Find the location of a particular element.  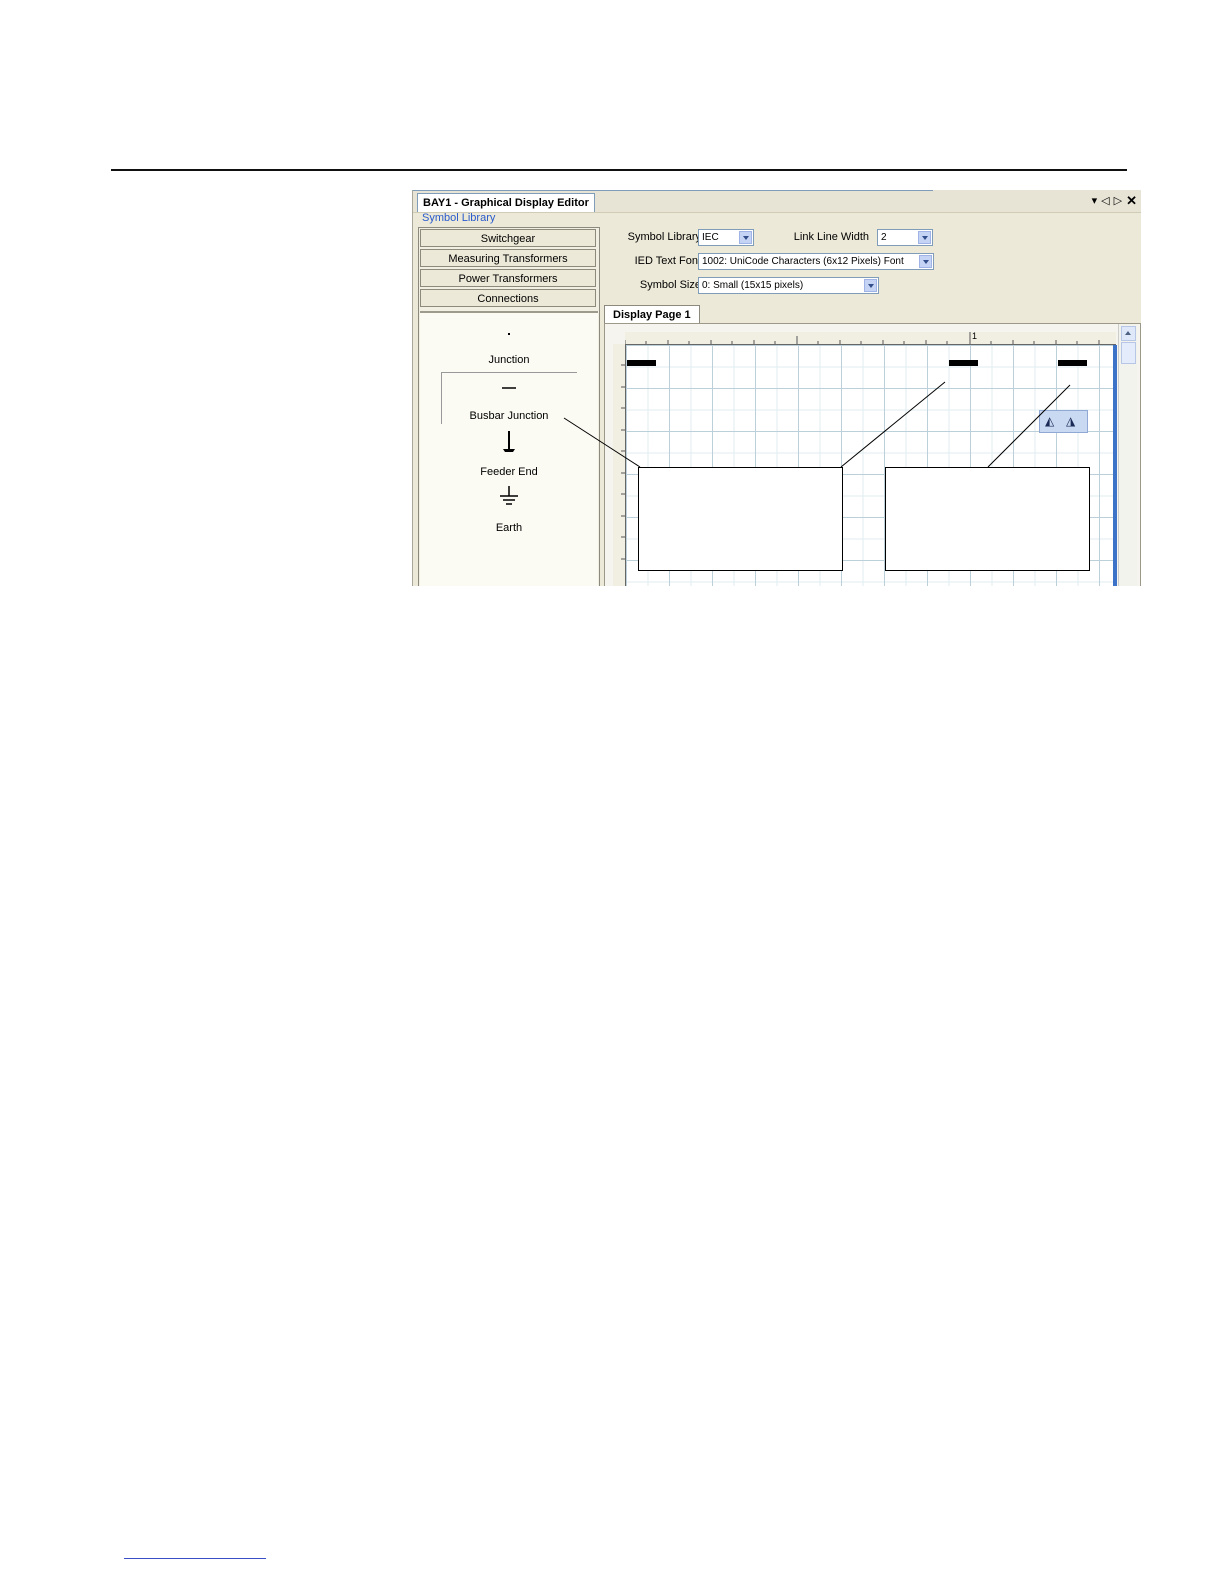

scrollbar-thumb is located at coordinates (1128, 353).